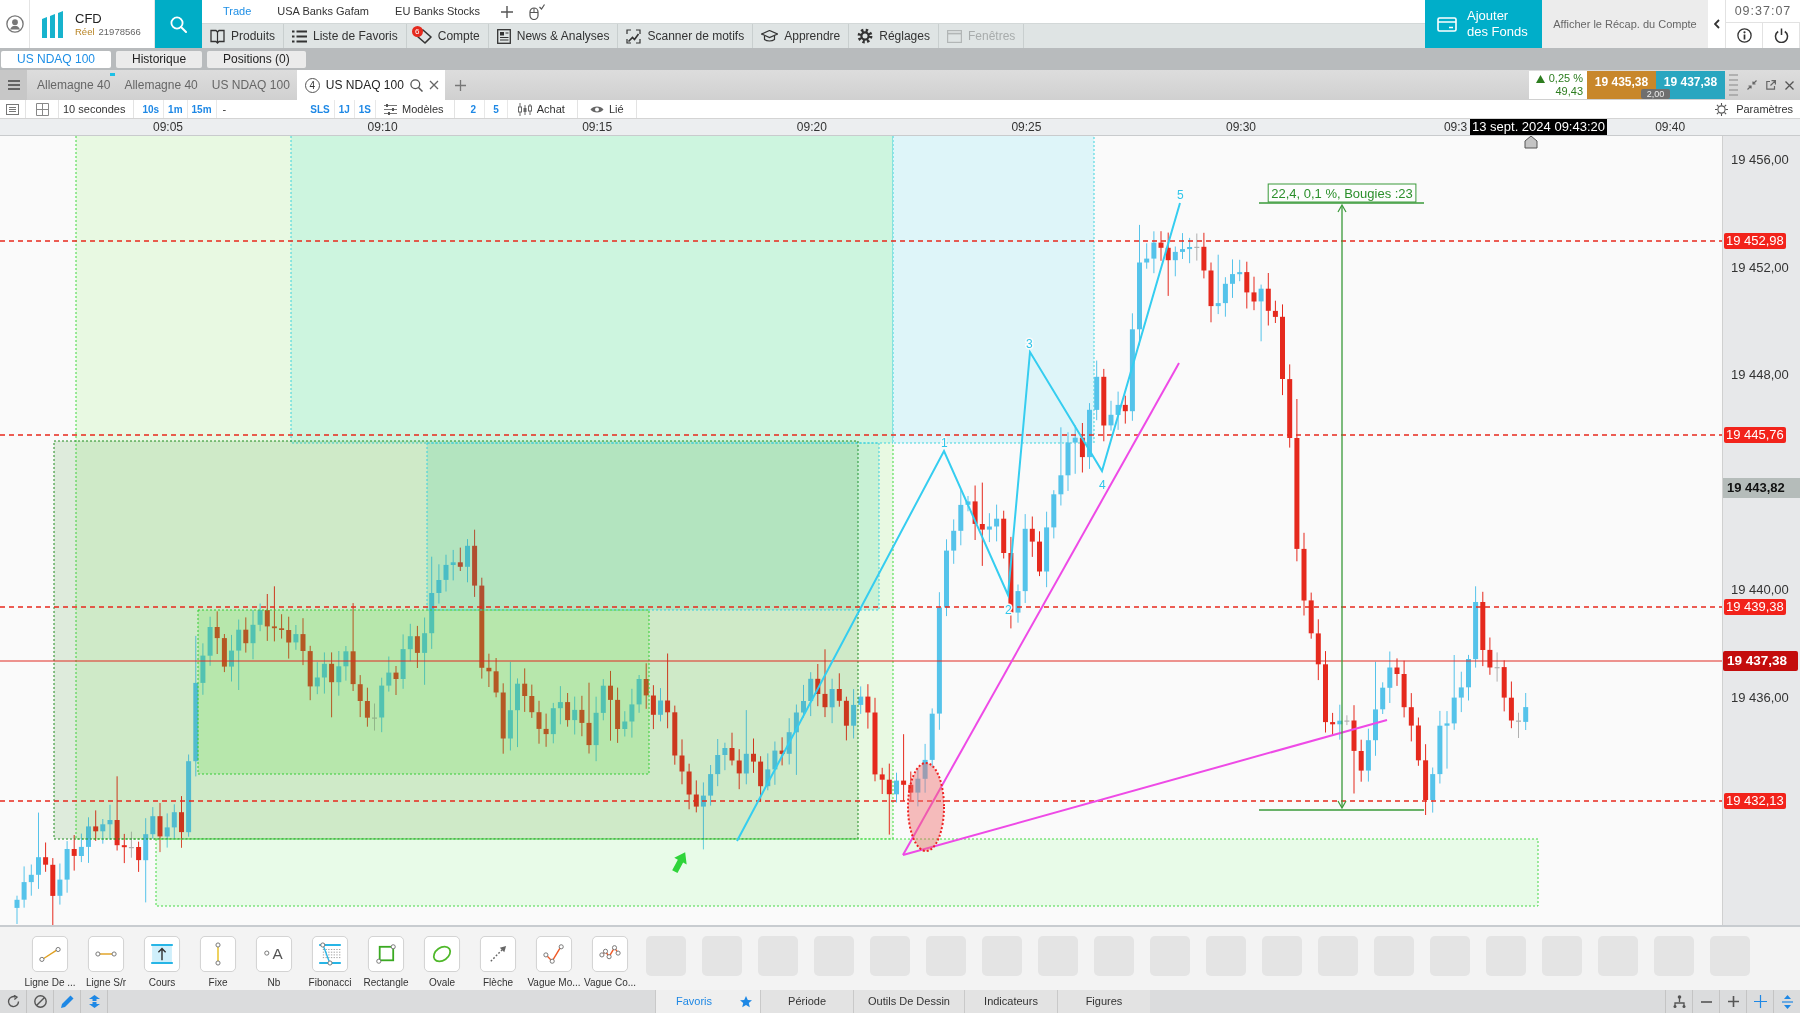 This screenshot has width=1800, height=1013. What do you see at coordinates (330, 954) in the screenshot?
I see `fibonacci-tool-icon` at bounding box center [330, 954].